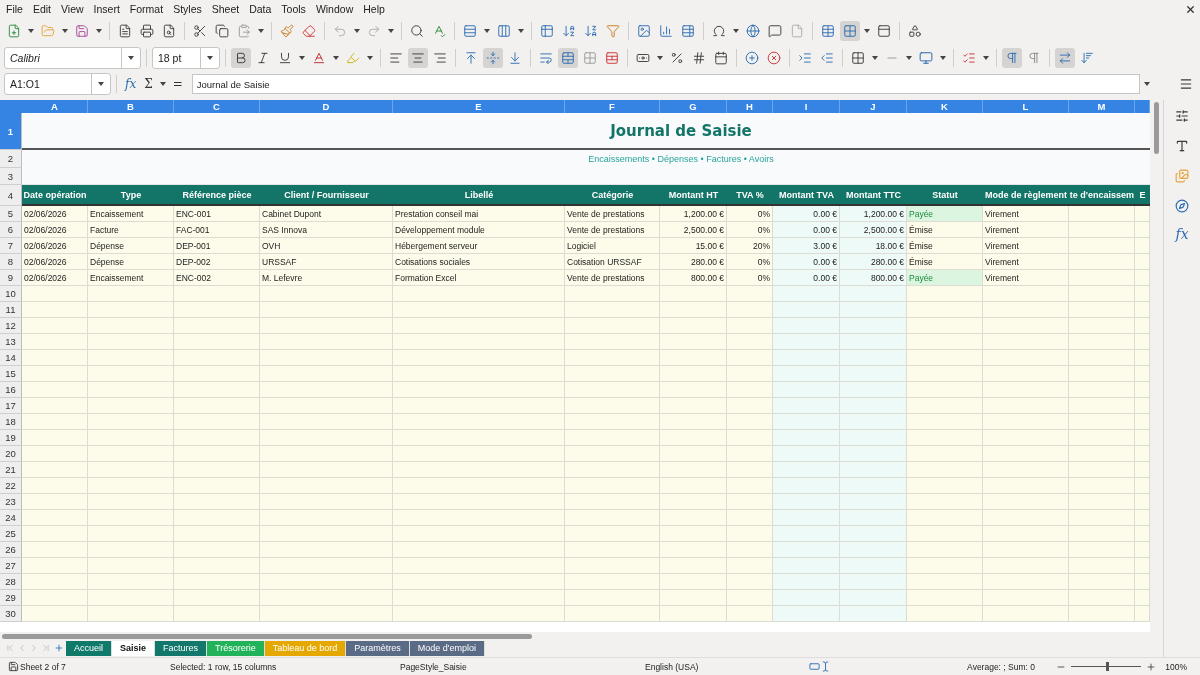 Image resolution: width=1200 pixels, height=675 pixels. I want to click on column-header: J, so click(873, 106).